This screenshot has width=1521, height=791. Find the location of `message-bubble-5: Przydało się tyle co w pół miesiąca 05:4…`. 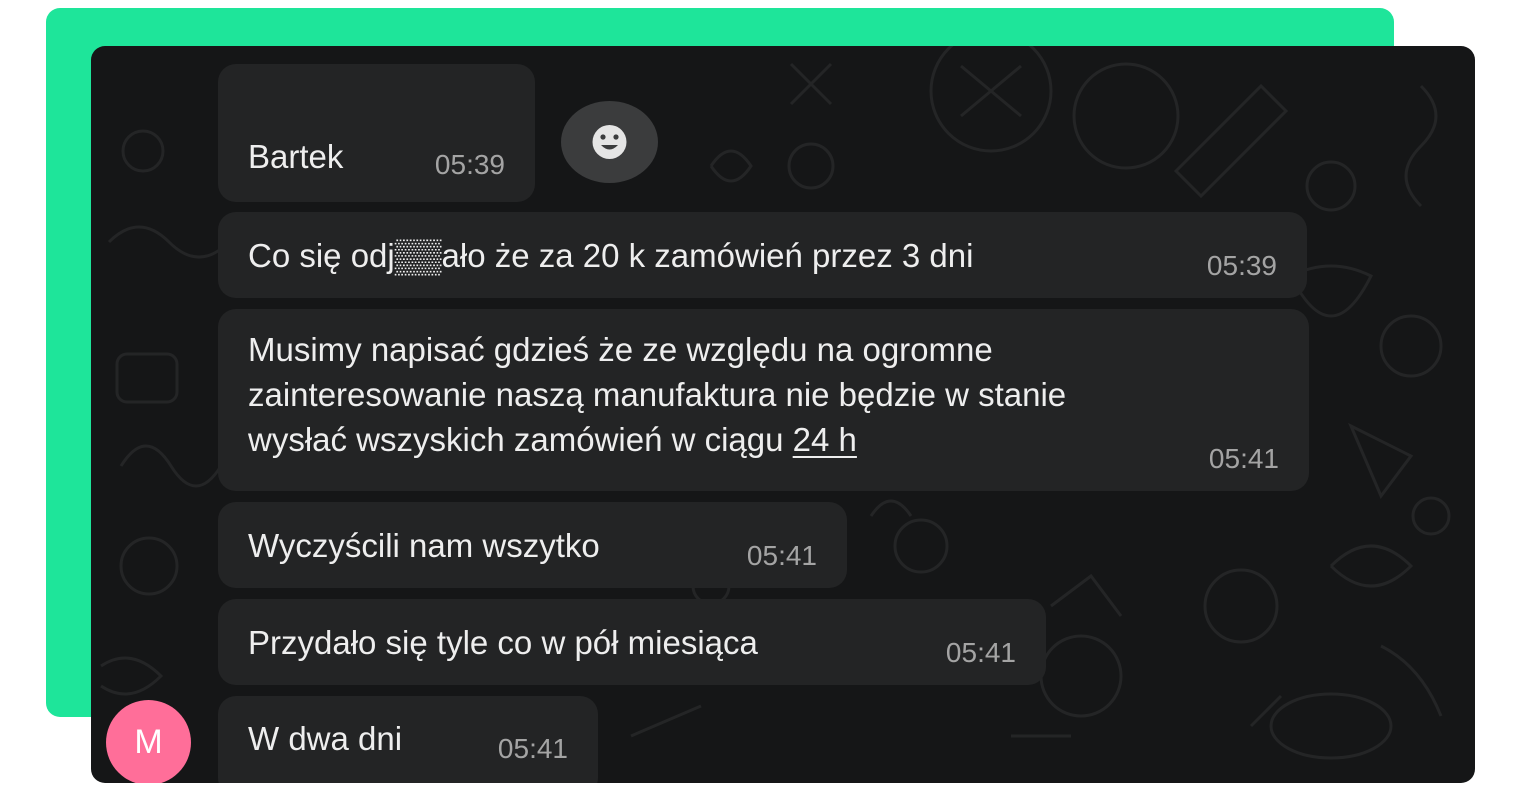

message-bubble-5: Przydało się tyle co w pół miesiąca 05:4… is located at coordinates (632, 642).